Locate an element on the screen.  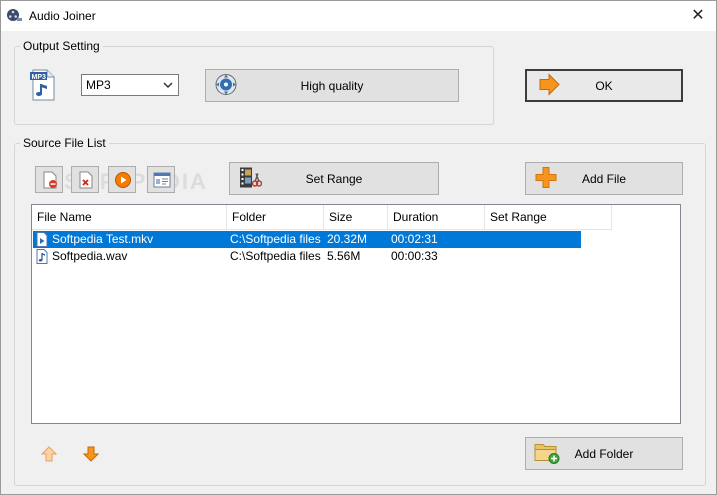
column-header-file-name: File Name is located at coordinates (129, 217).